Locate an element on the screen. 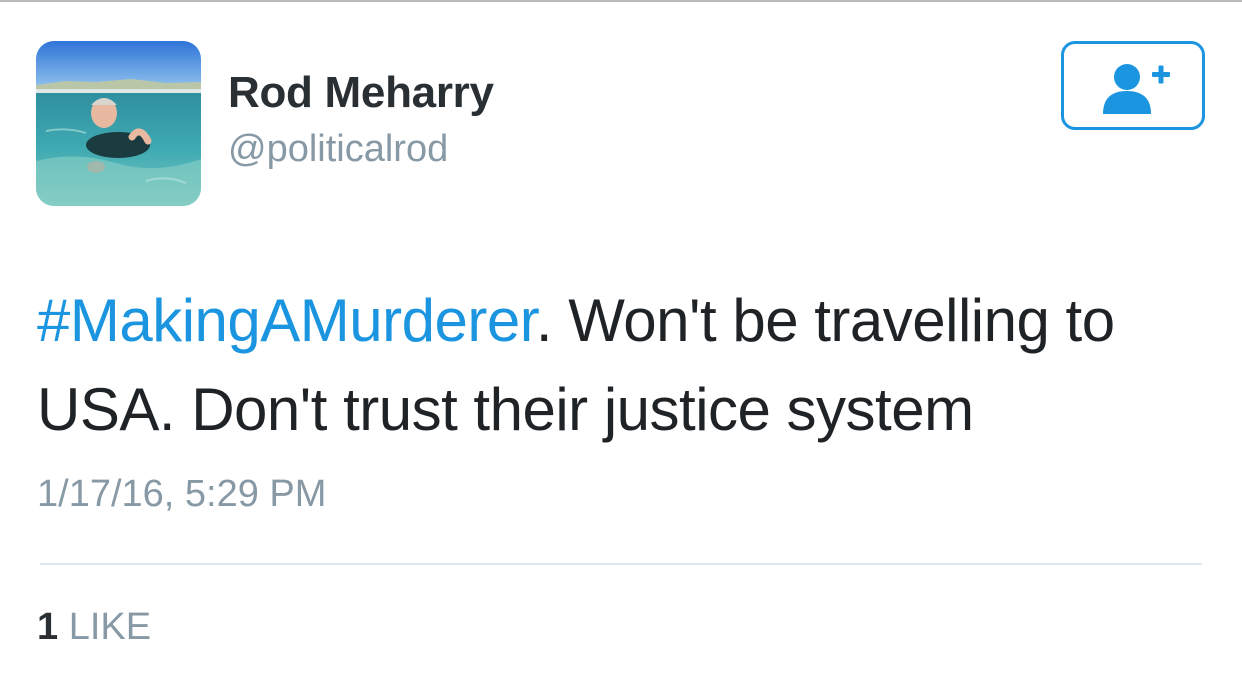 This screenshot has width=1242, height=678. likes-stat: 1 LIKE is located at coordinates (94, 627).